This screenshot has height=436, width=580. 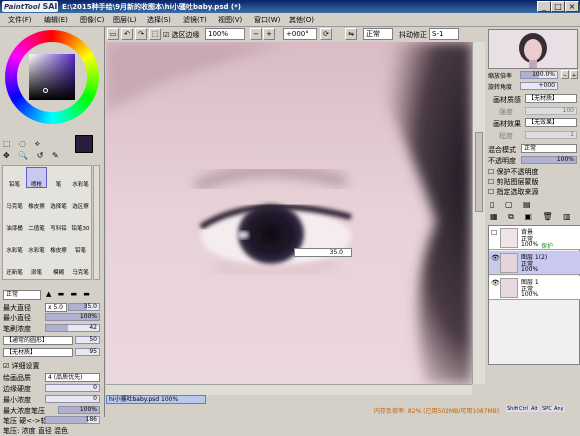 I want to click on color-wheel, so click(x=52, y=77).